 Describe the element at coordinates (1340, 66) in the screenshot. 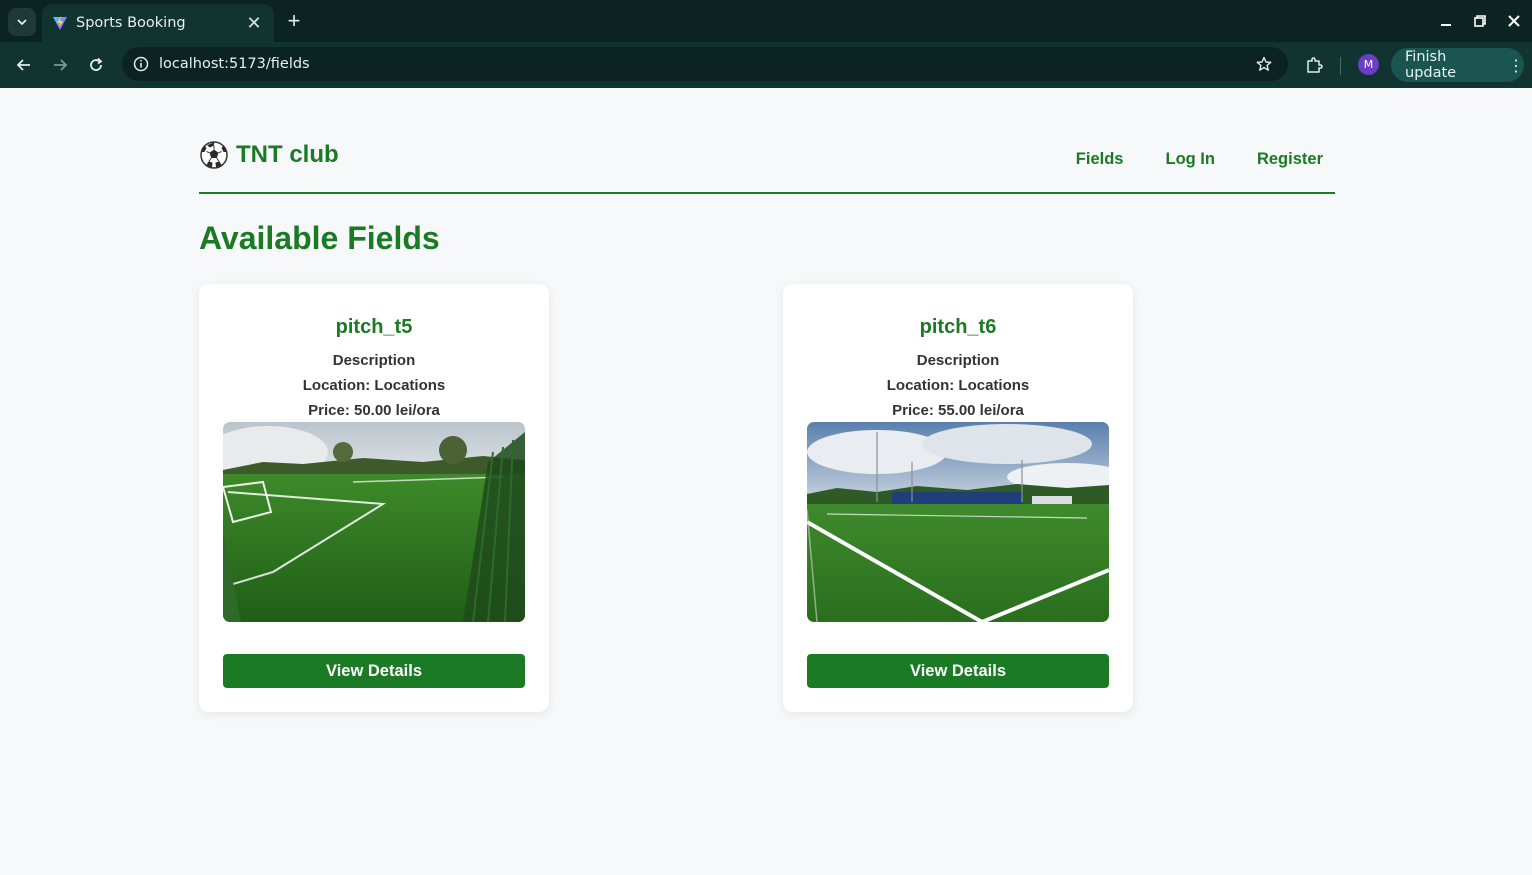

I see `toolbar-divider` at that location.